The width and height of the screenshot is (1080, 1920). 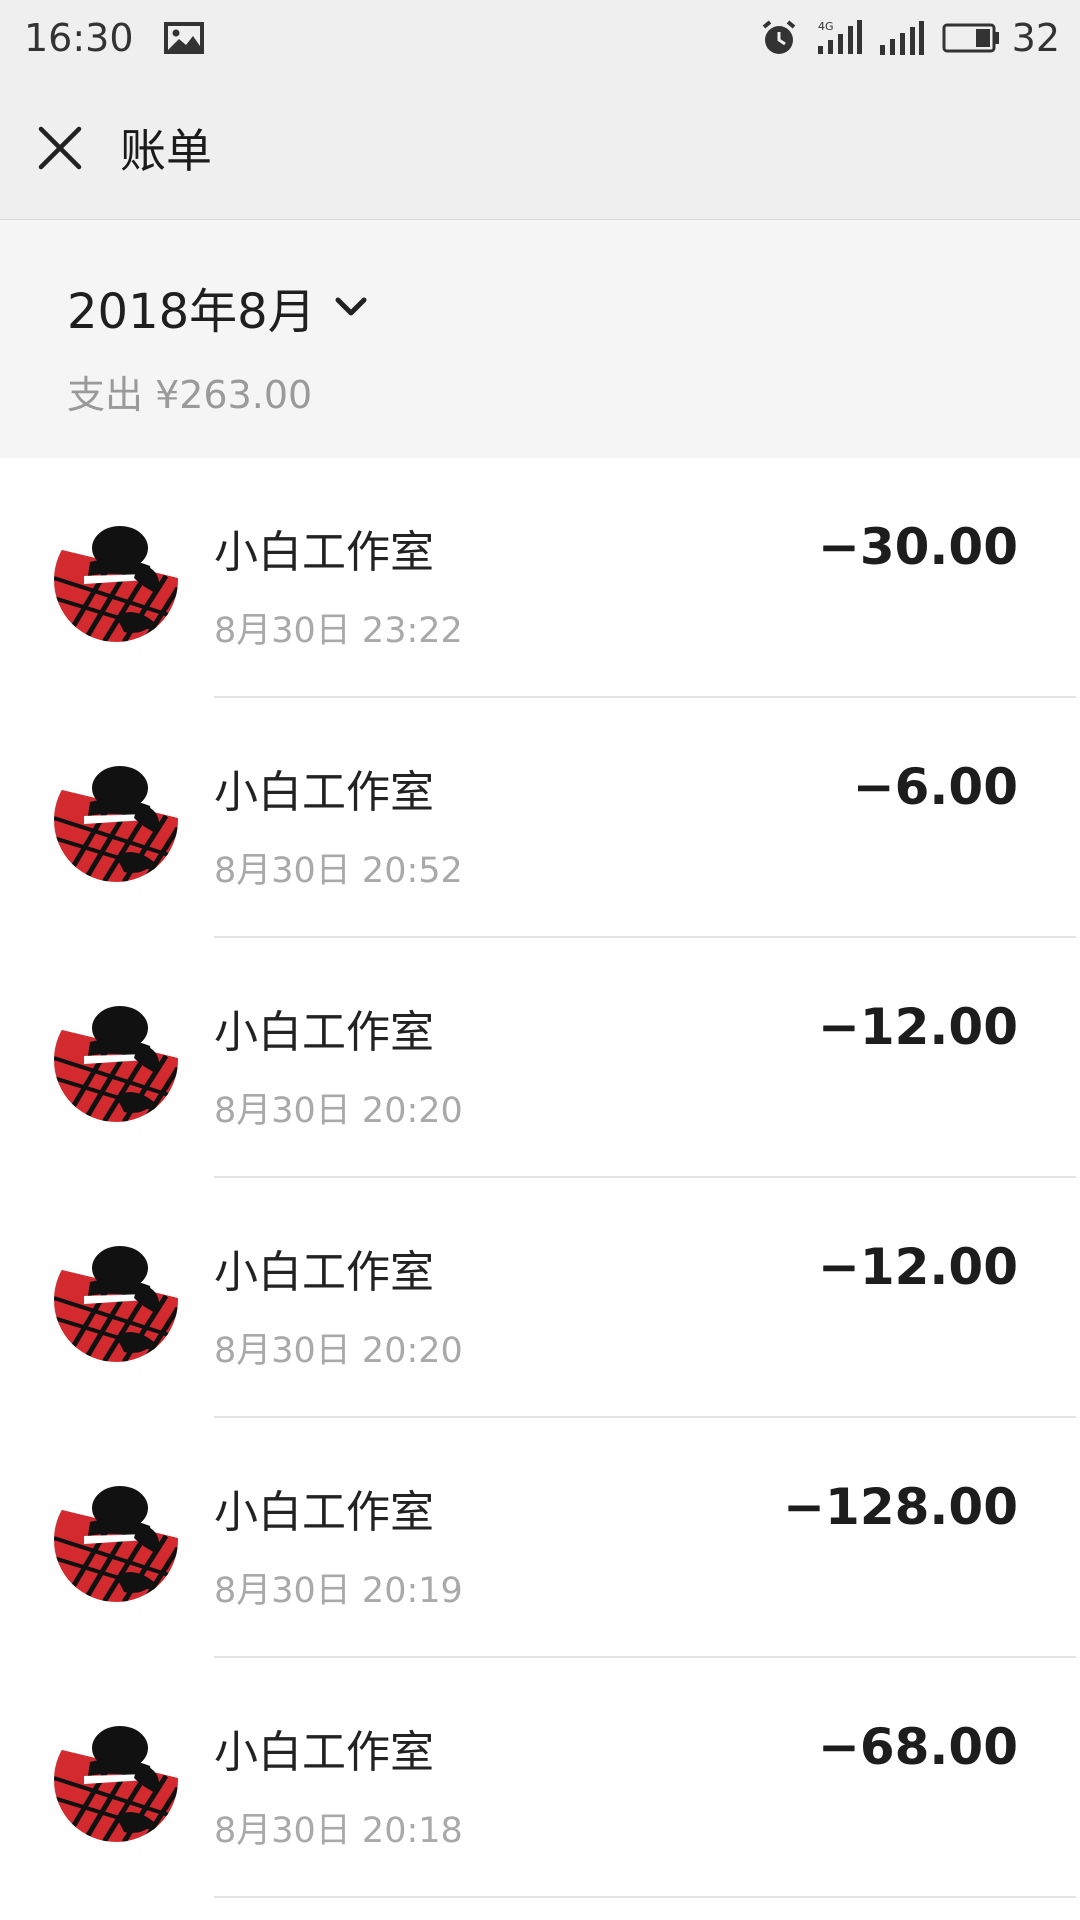 What do you see at coordinates (540, 148) in the screenshot?
I see `title-bar: 账单` at bounding box center [540, 148].